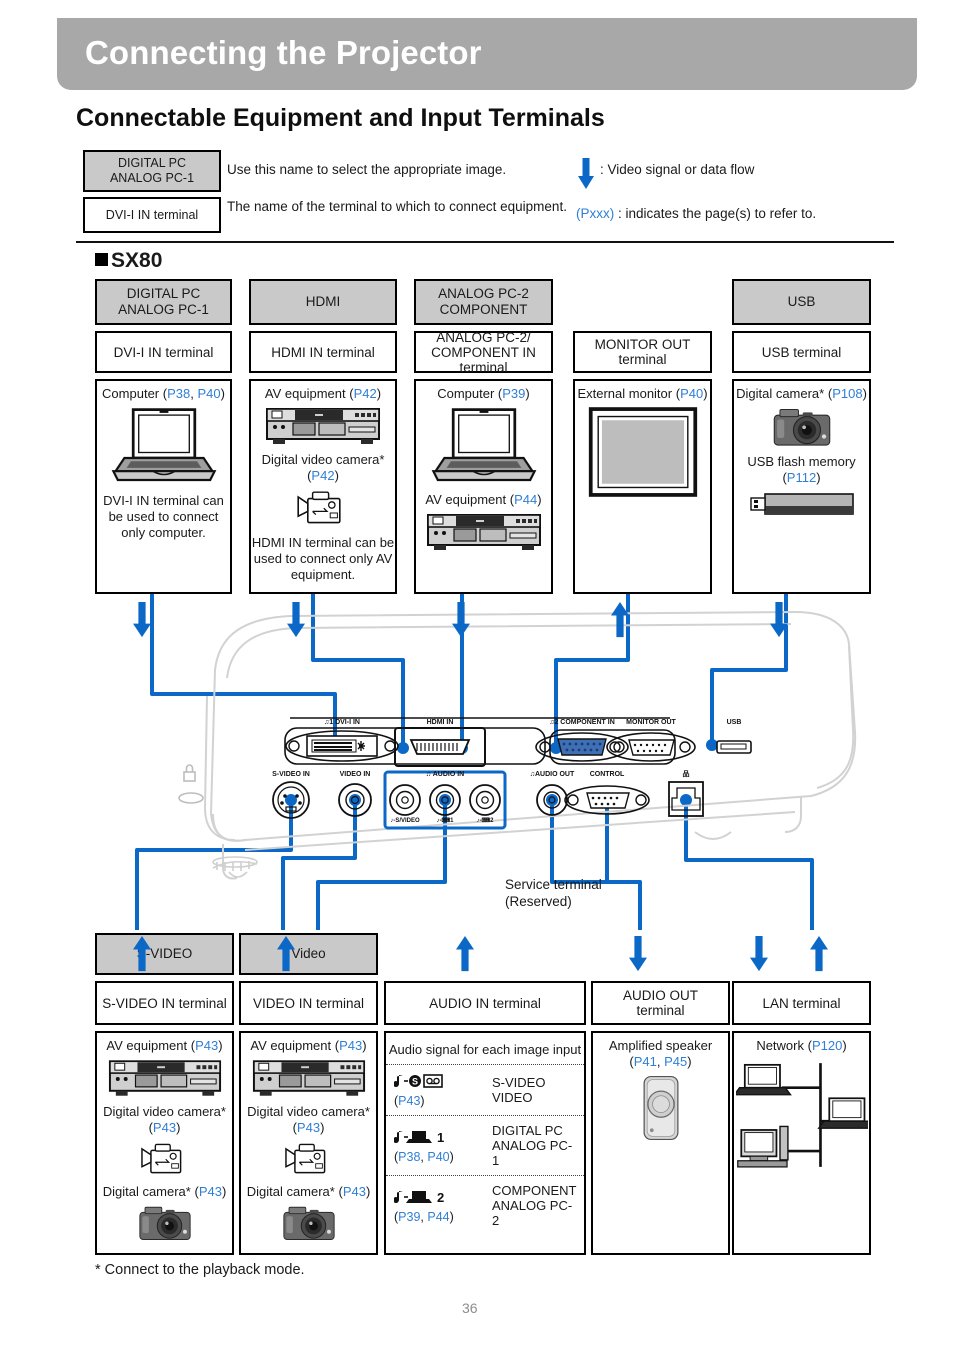 This screenshot has height=1352, width=954. I want to click on terminal-name-label: HDMI IN terminal, so click(323, 352).